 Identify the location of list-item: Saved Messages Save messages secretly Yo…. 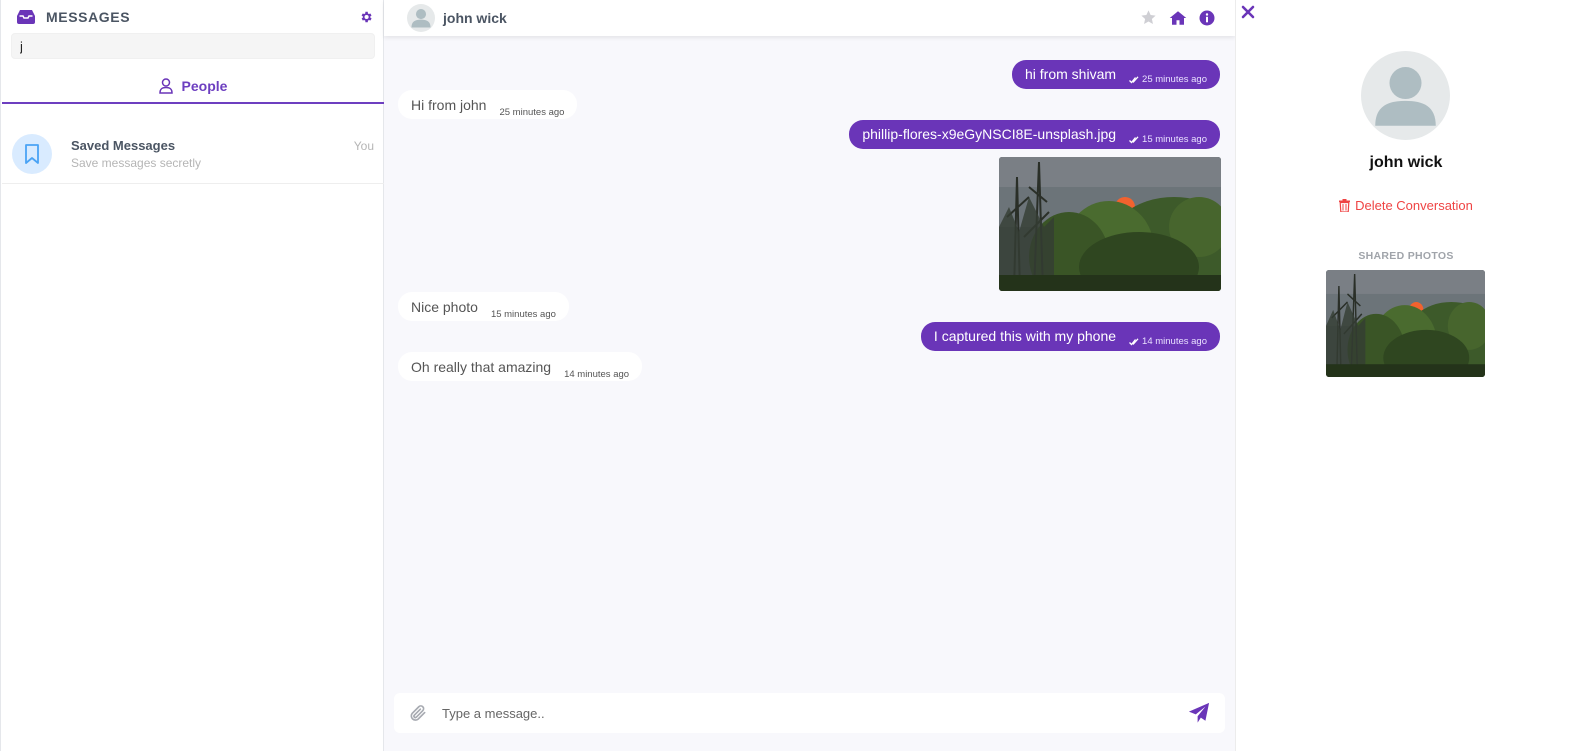
(193, 153).